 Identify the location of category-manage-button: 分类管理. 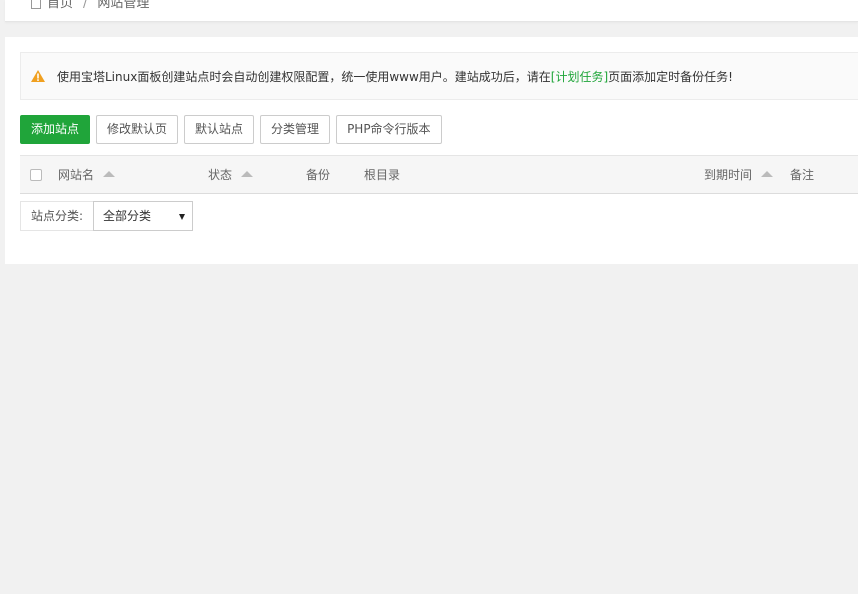
(295, 129).